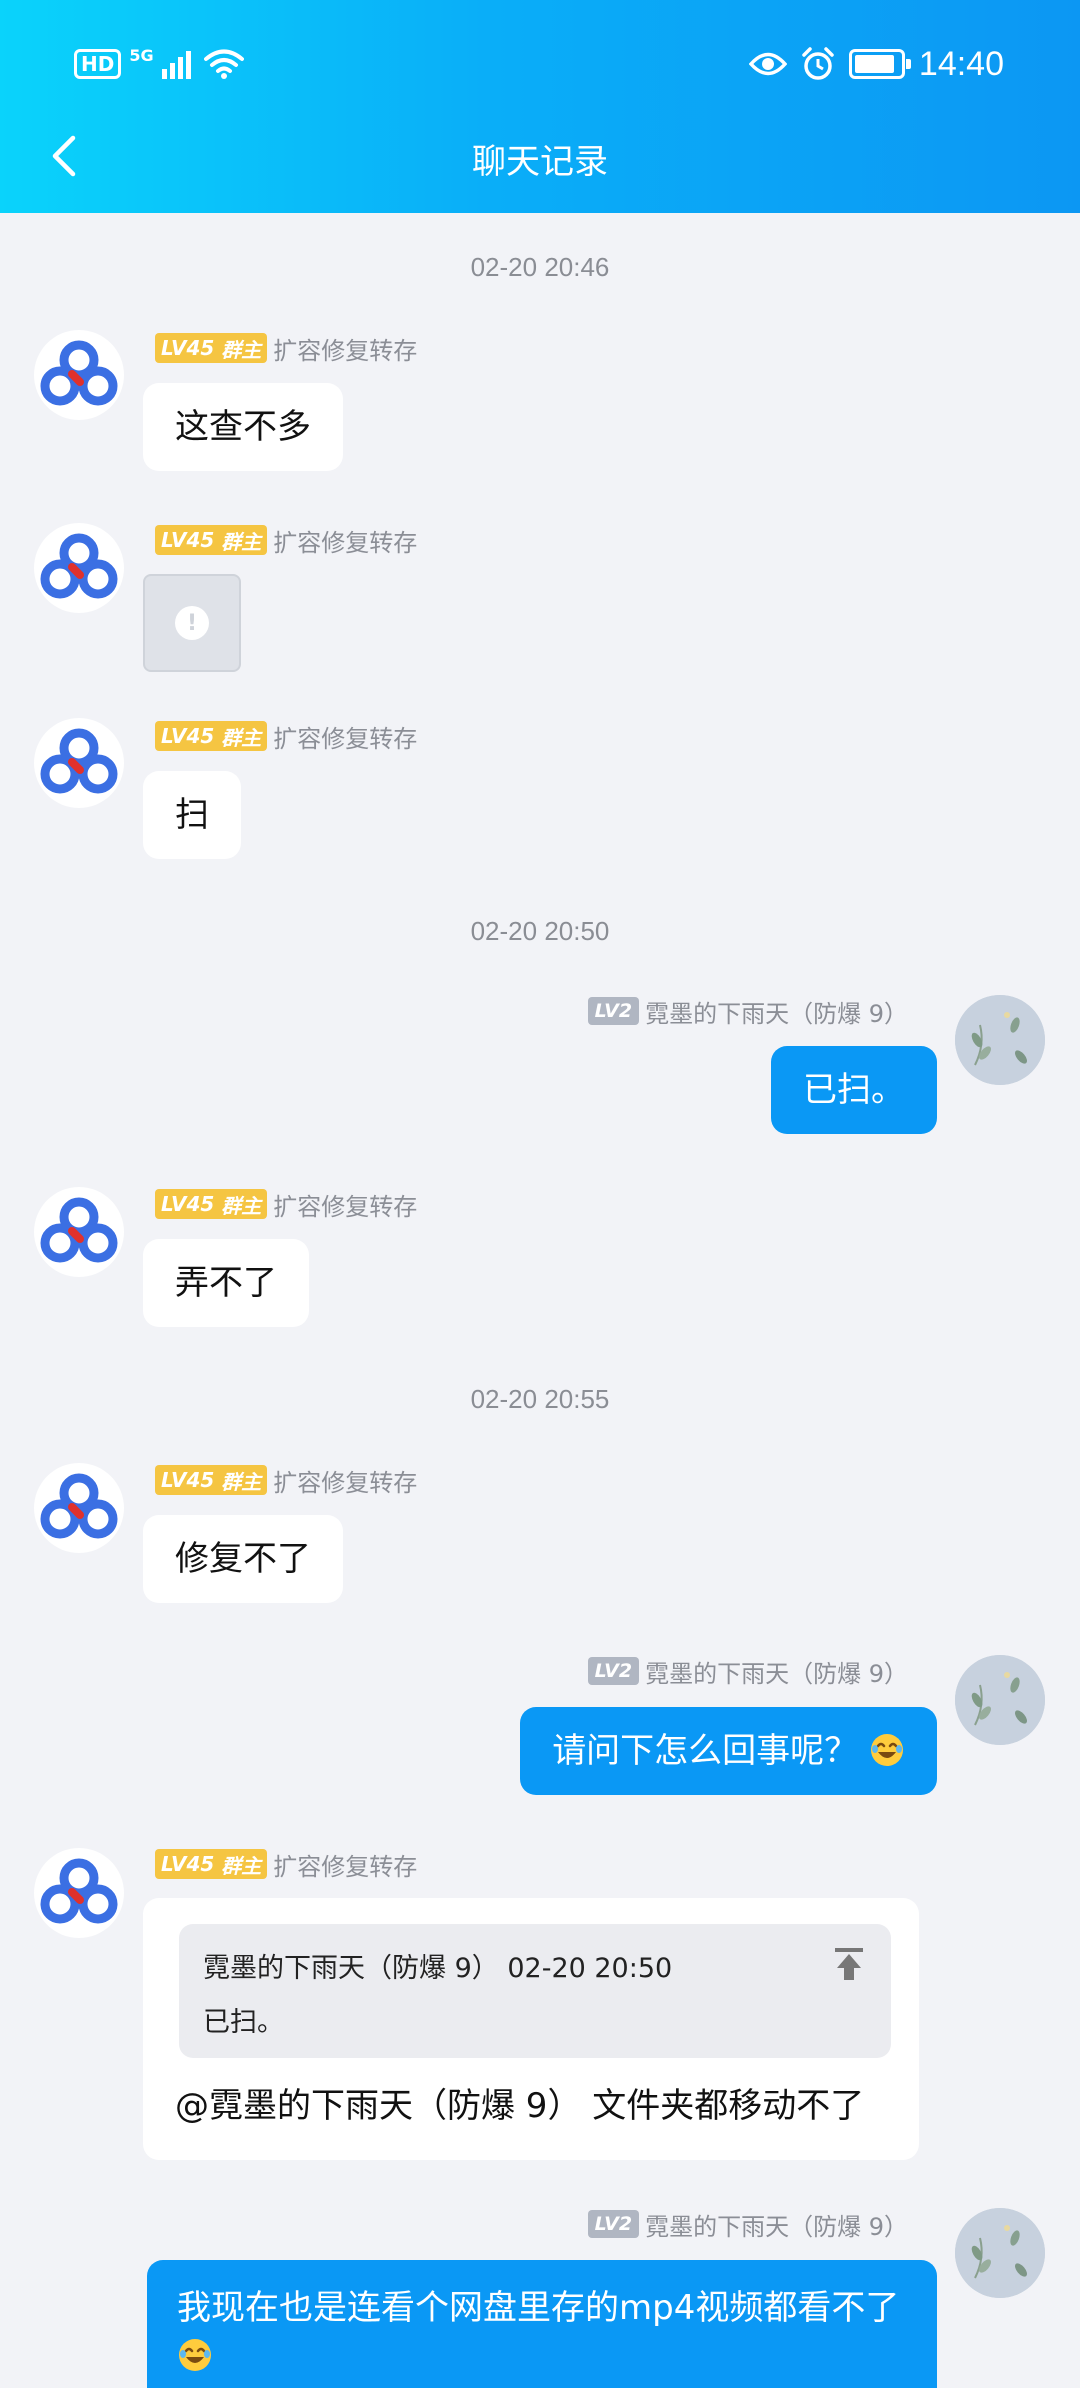 This screenshot has width=1080, height=2388. Describe the element at coordinates (540, 1399) in the screenshot. I see `timestamp: 02-20 20:55` at that location.